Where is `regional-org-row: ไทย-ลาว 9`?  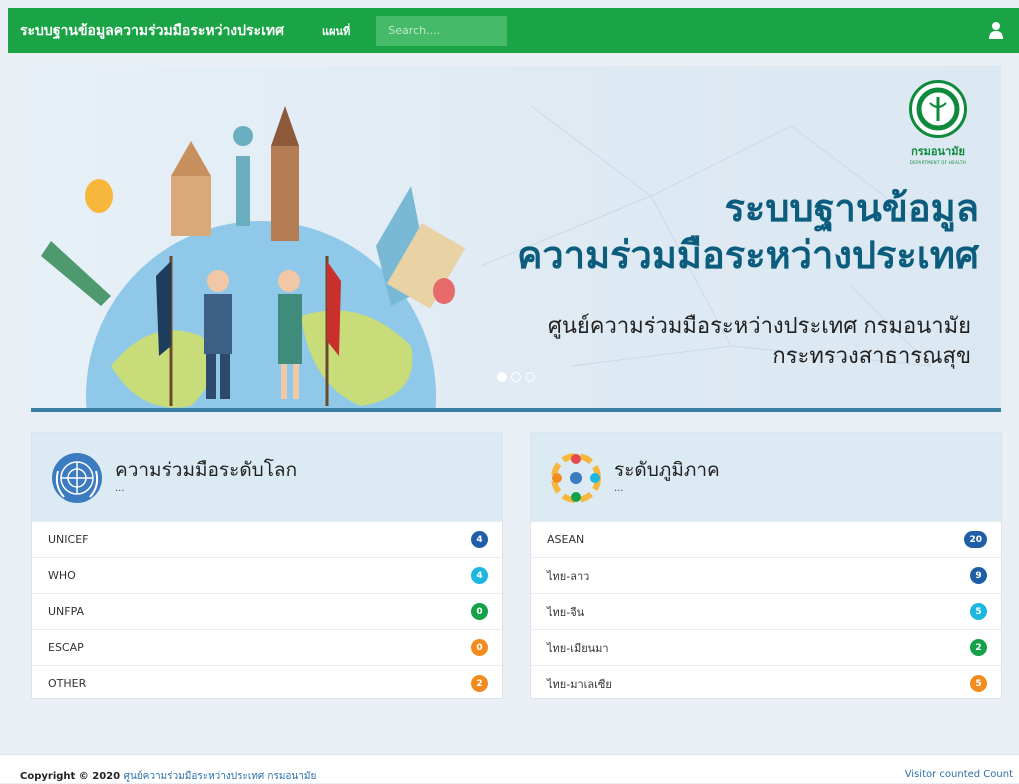 regional-org-row: ไทย-ลาว 9 is located at coordinates (766, 575).